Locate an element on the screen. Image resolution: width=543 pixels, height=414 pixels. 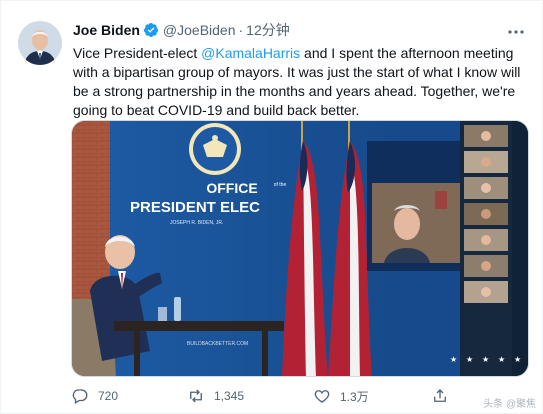
like-icon is located at coordinates (322, 396).